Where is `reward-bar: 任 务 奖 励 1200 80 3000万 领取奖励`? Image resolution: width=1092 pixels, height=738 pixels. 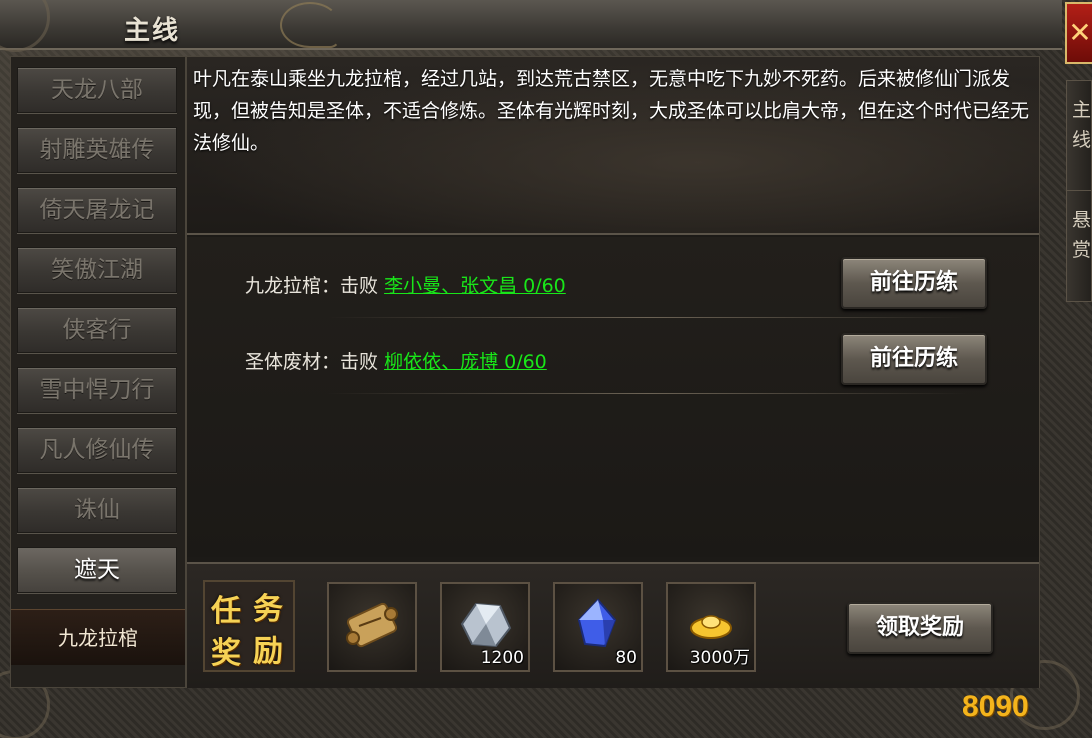
reward-bar: 任 务 奖 励 1200 80 3000万 领取奖励 is located at coordinates (613, 625).